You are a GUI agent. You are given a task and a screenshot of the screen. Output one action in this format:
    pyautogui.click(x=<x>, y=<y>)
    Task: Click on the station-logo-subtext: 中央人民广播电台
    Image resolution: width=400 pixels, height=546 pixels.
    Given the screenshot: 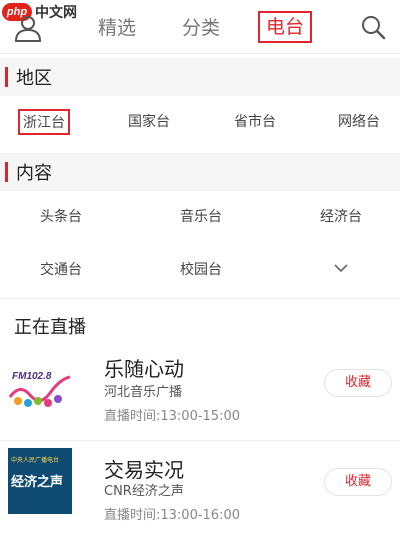 What is the action you would take?
    pyautogui.click(x=35, y=460)
    